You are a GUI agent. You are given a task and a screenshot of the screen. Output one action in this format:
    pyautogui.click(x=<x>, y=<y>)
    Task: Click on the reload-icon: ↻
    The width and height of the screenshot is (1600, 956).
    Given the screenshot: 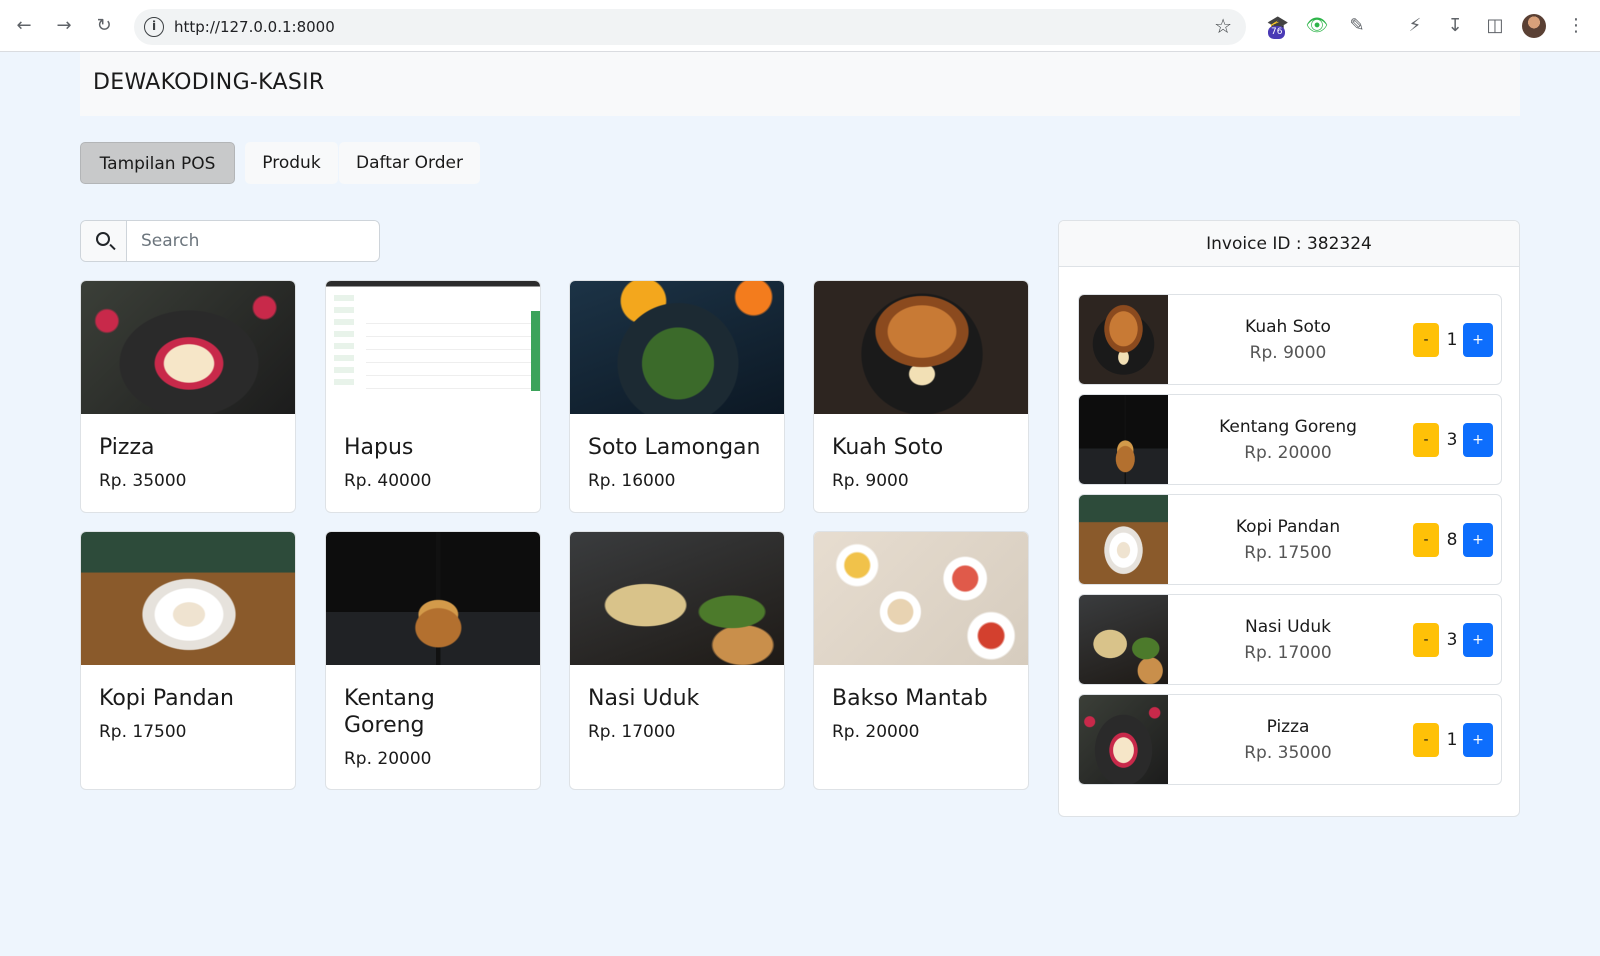 What is the action you would take?
    pyautogui.click(x=104, y=26)
    